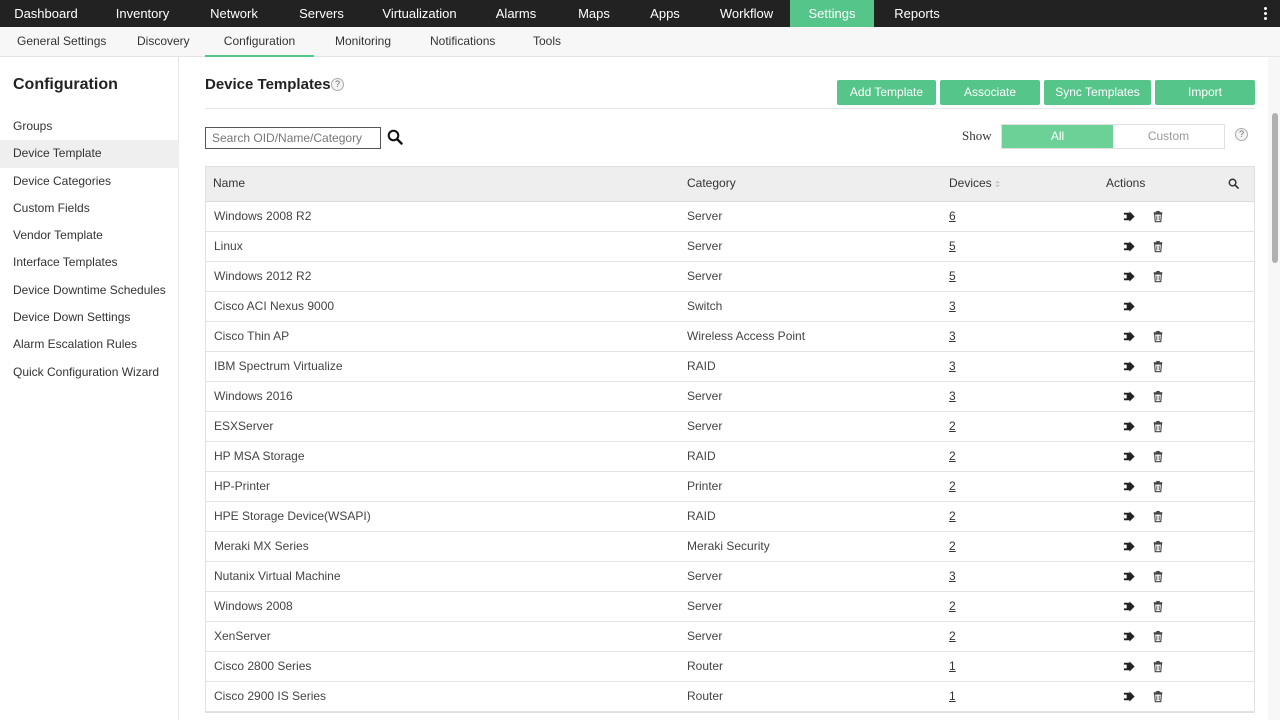  What do you see at coordinates (89, 181) in the screenshot?
I see `sidebar-item-device-categories: Device Categories` at bounding box center [89, 181].